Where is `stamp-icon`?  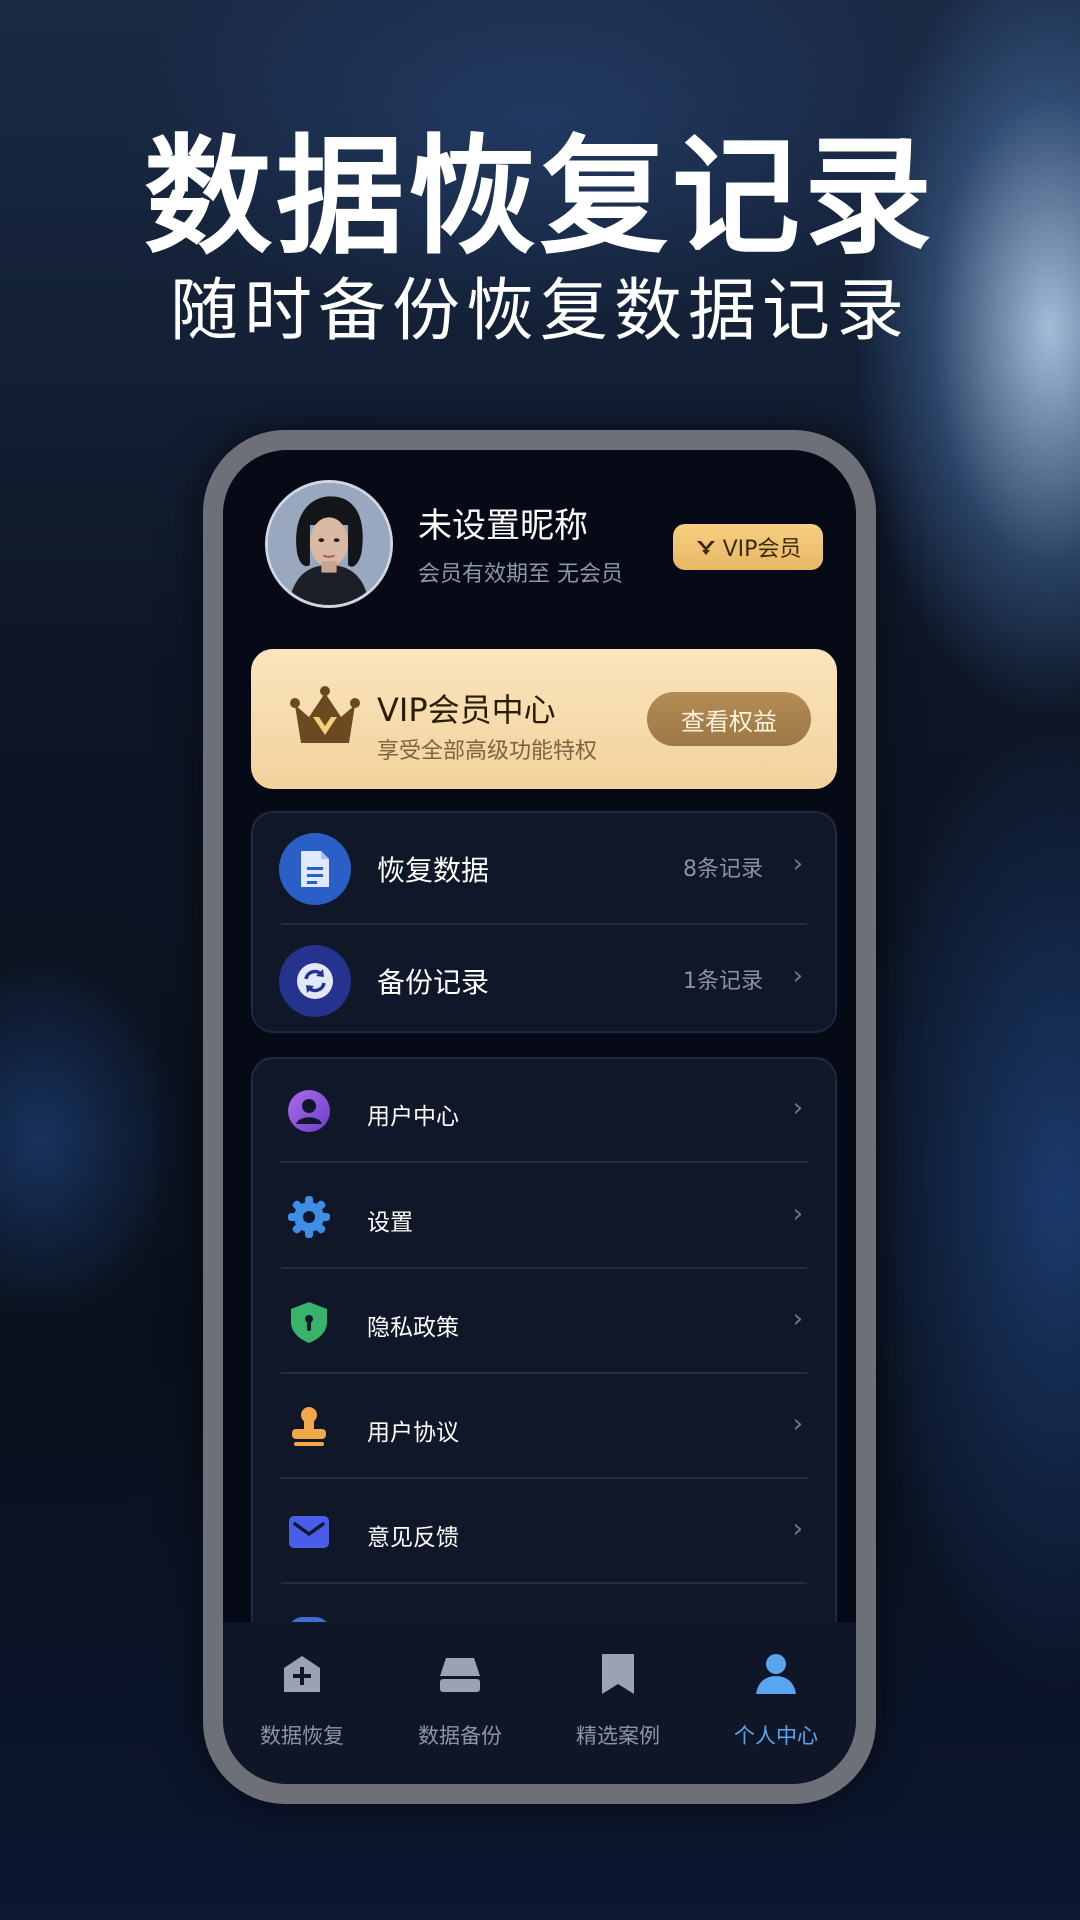 stamp-icon is located at coordinates (309, 1426).